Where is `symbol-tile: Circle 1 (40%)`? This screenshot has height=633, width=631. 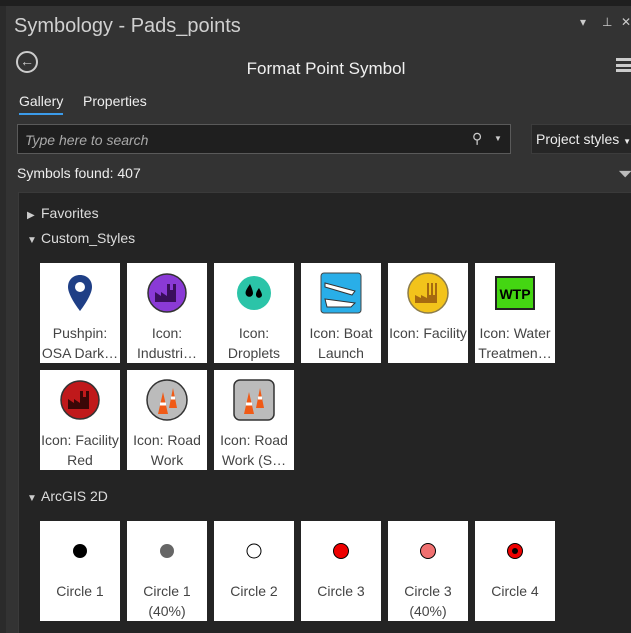
symbol-tile: Circle 1 (40%) is located at coordinates (167, 571).